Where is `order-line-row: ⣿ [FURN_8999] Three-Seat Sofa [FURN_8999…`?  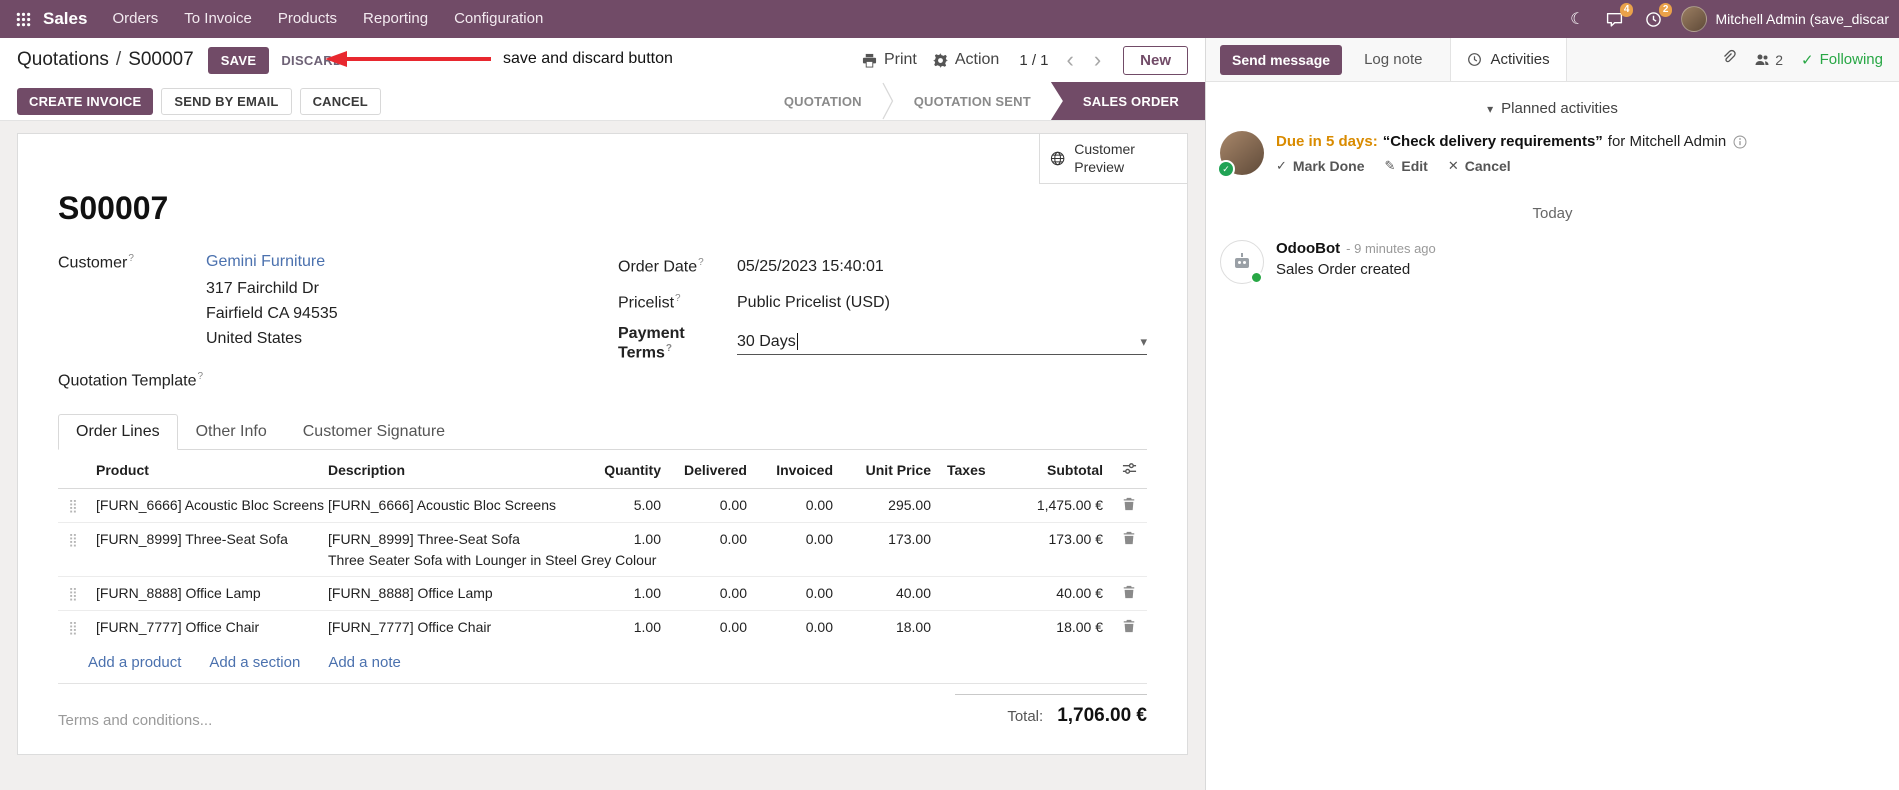 order-line-row: ⣿ [FURN_8999] Three-Seat Sofa [FURN_8999… is located at coordinates (602, 549).